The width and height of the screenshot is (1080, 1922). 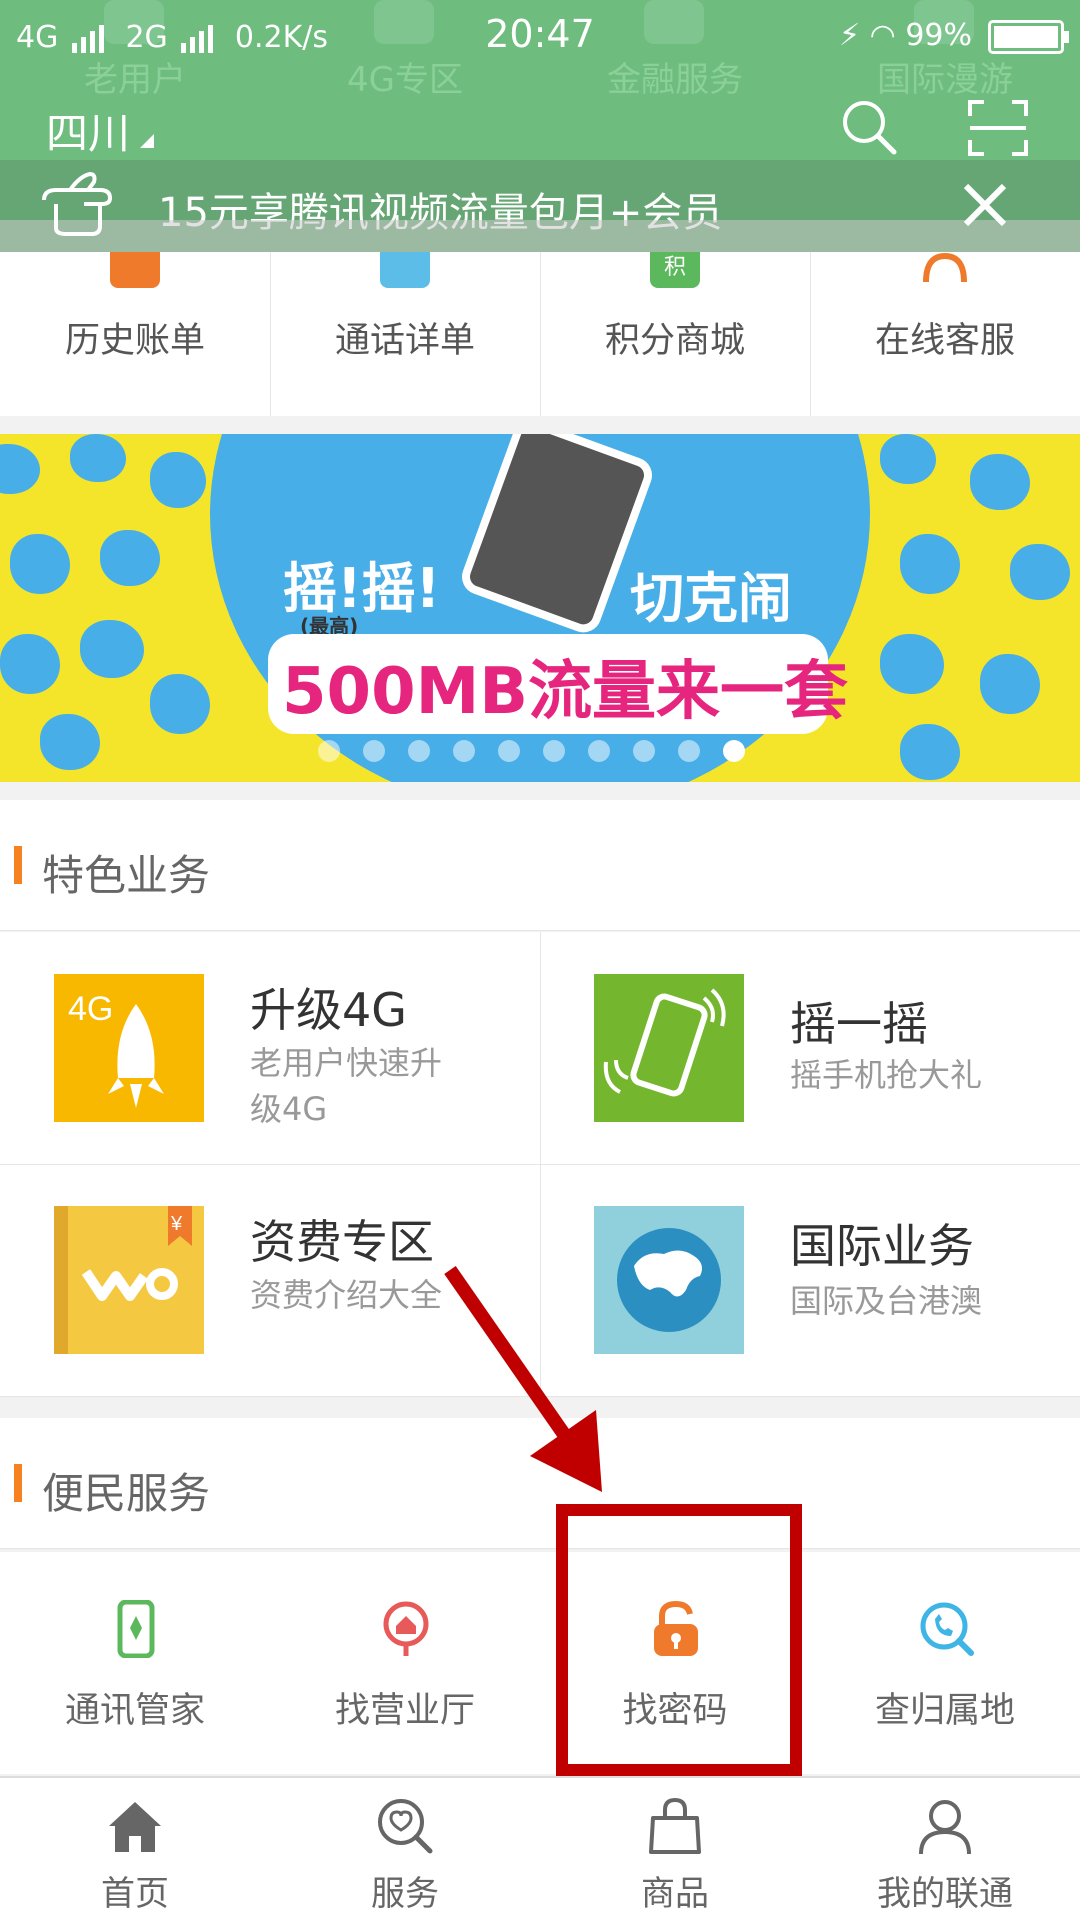 I want to click on quick-link-bill-history: 历史账单, so click(x=135, y=334).